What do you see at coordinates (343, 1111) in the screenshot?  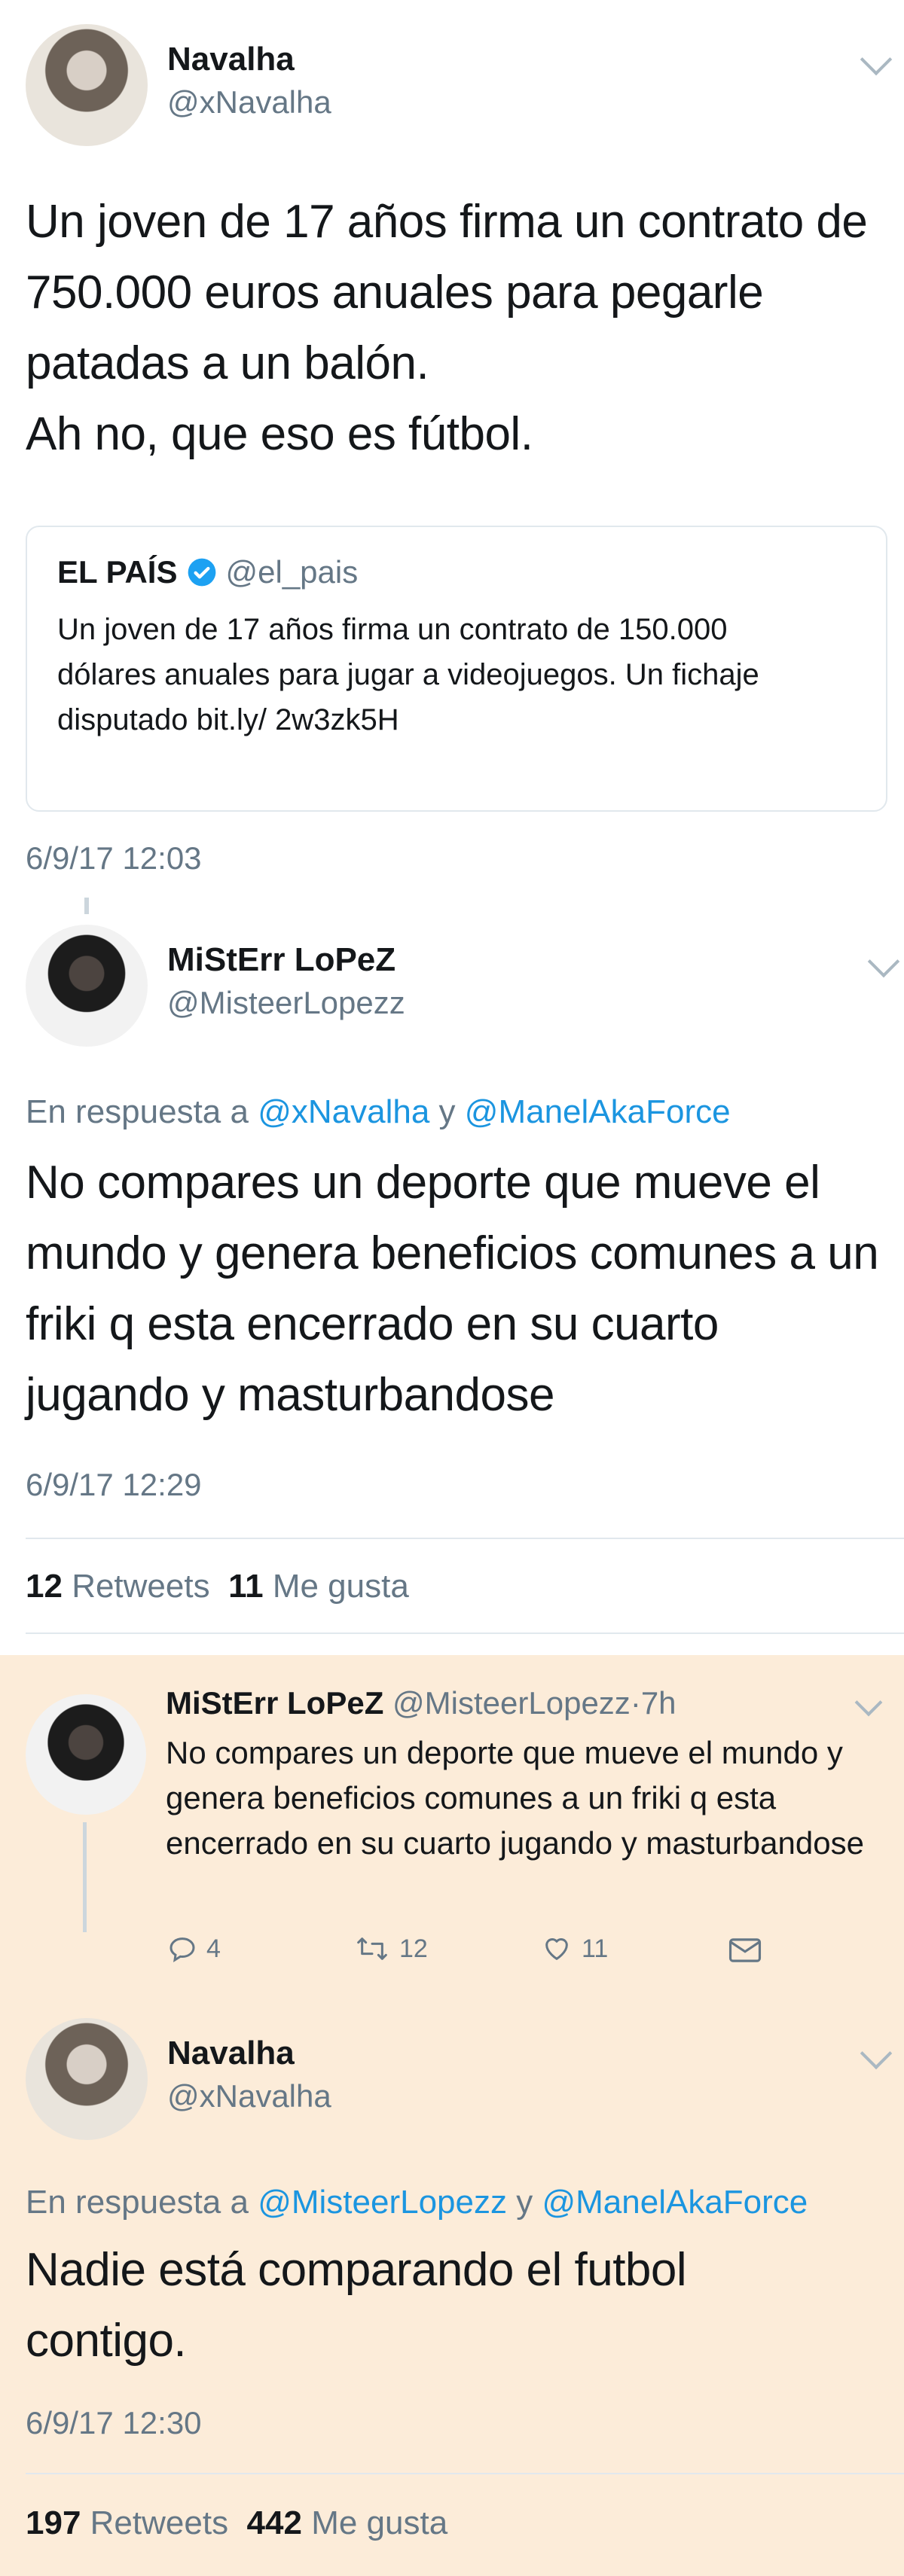 I see `mention-link: @xNavalha` at bounding box center [343, 1111].